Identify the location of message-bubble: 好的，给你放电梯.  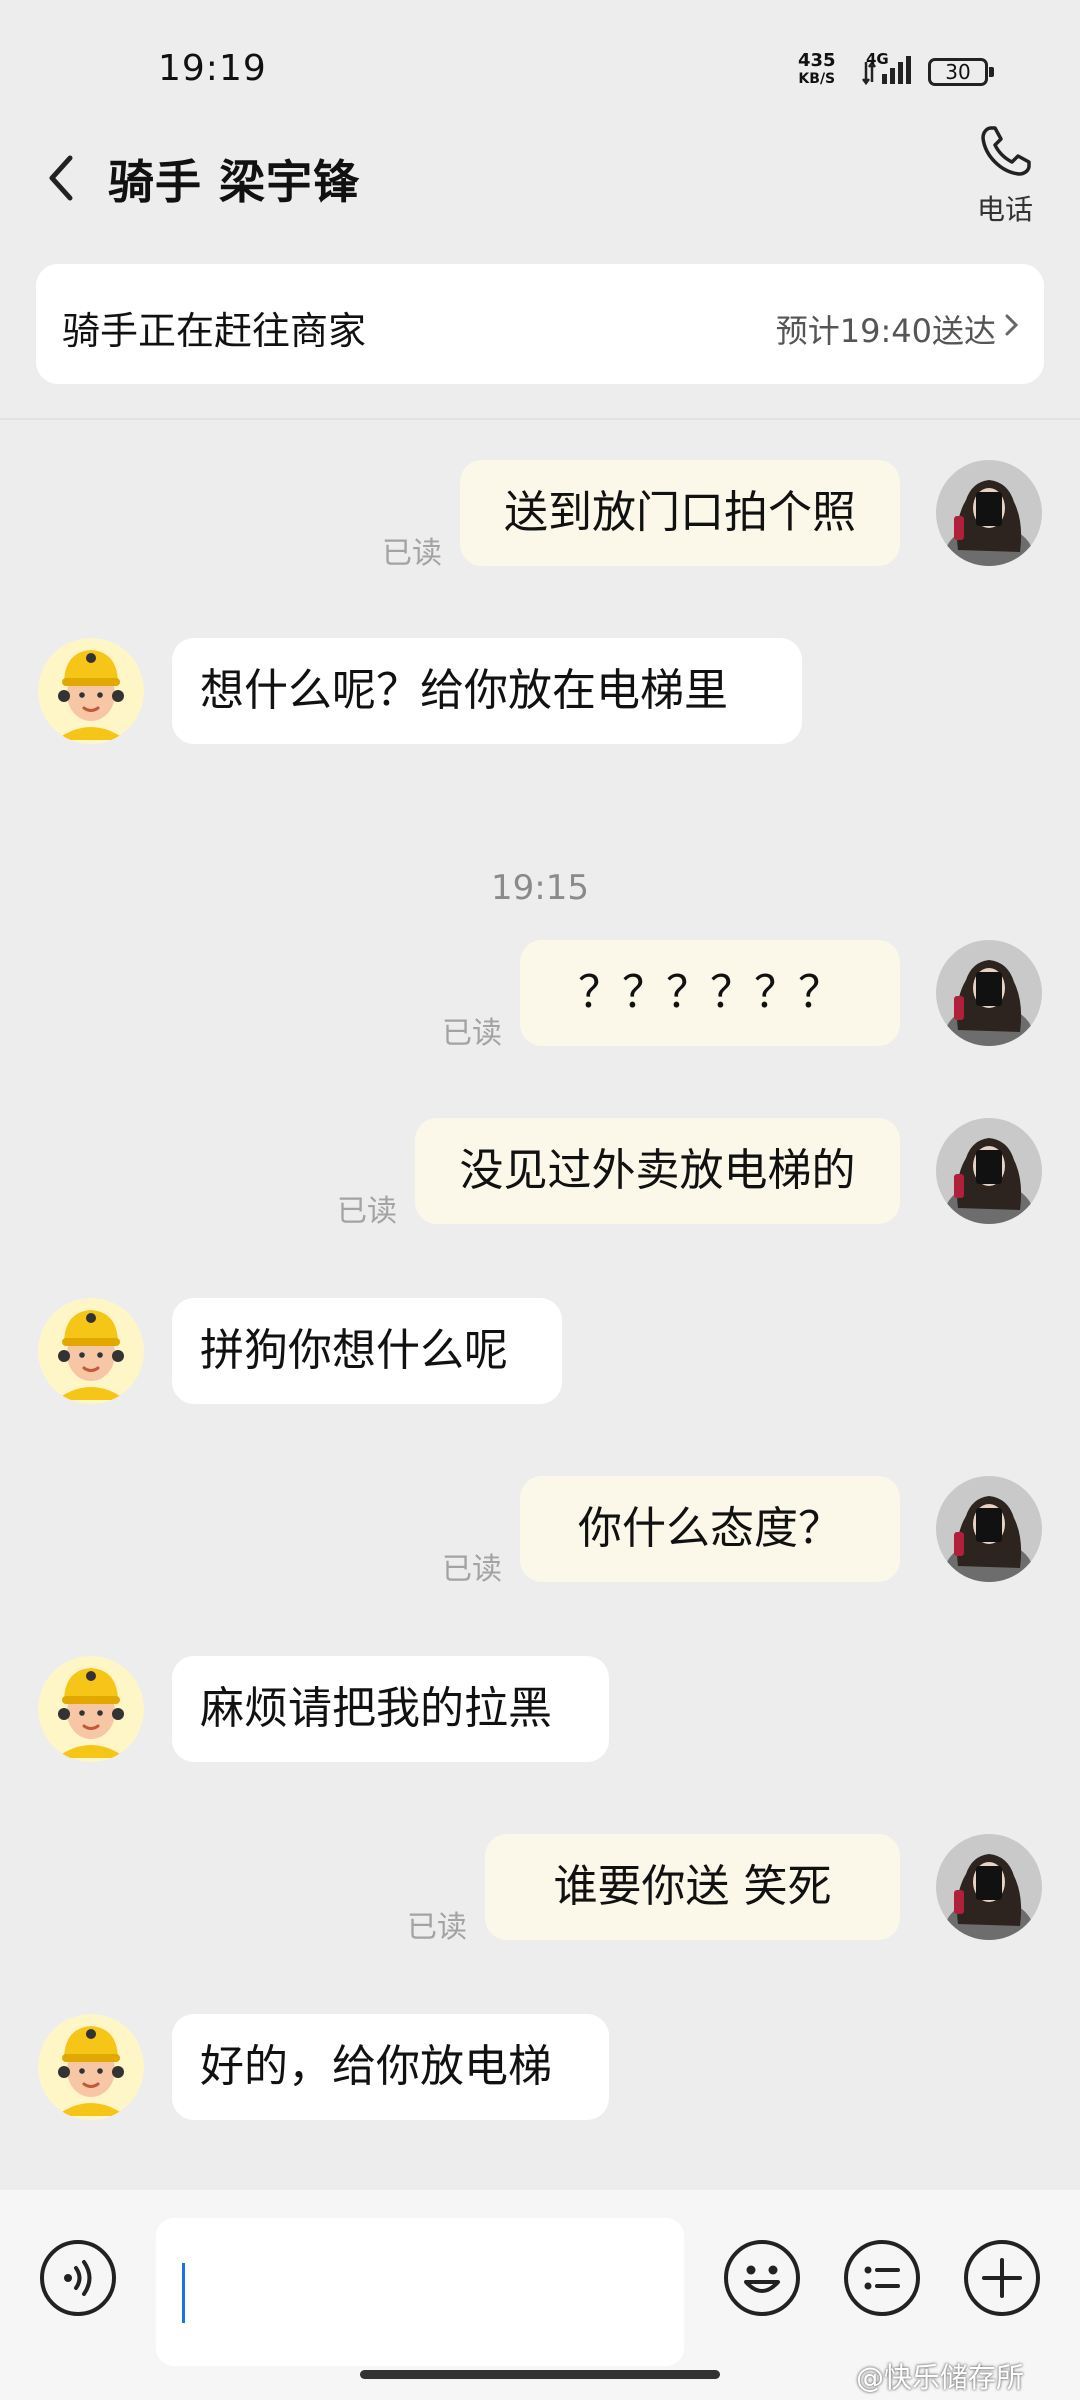
(390, 2067).